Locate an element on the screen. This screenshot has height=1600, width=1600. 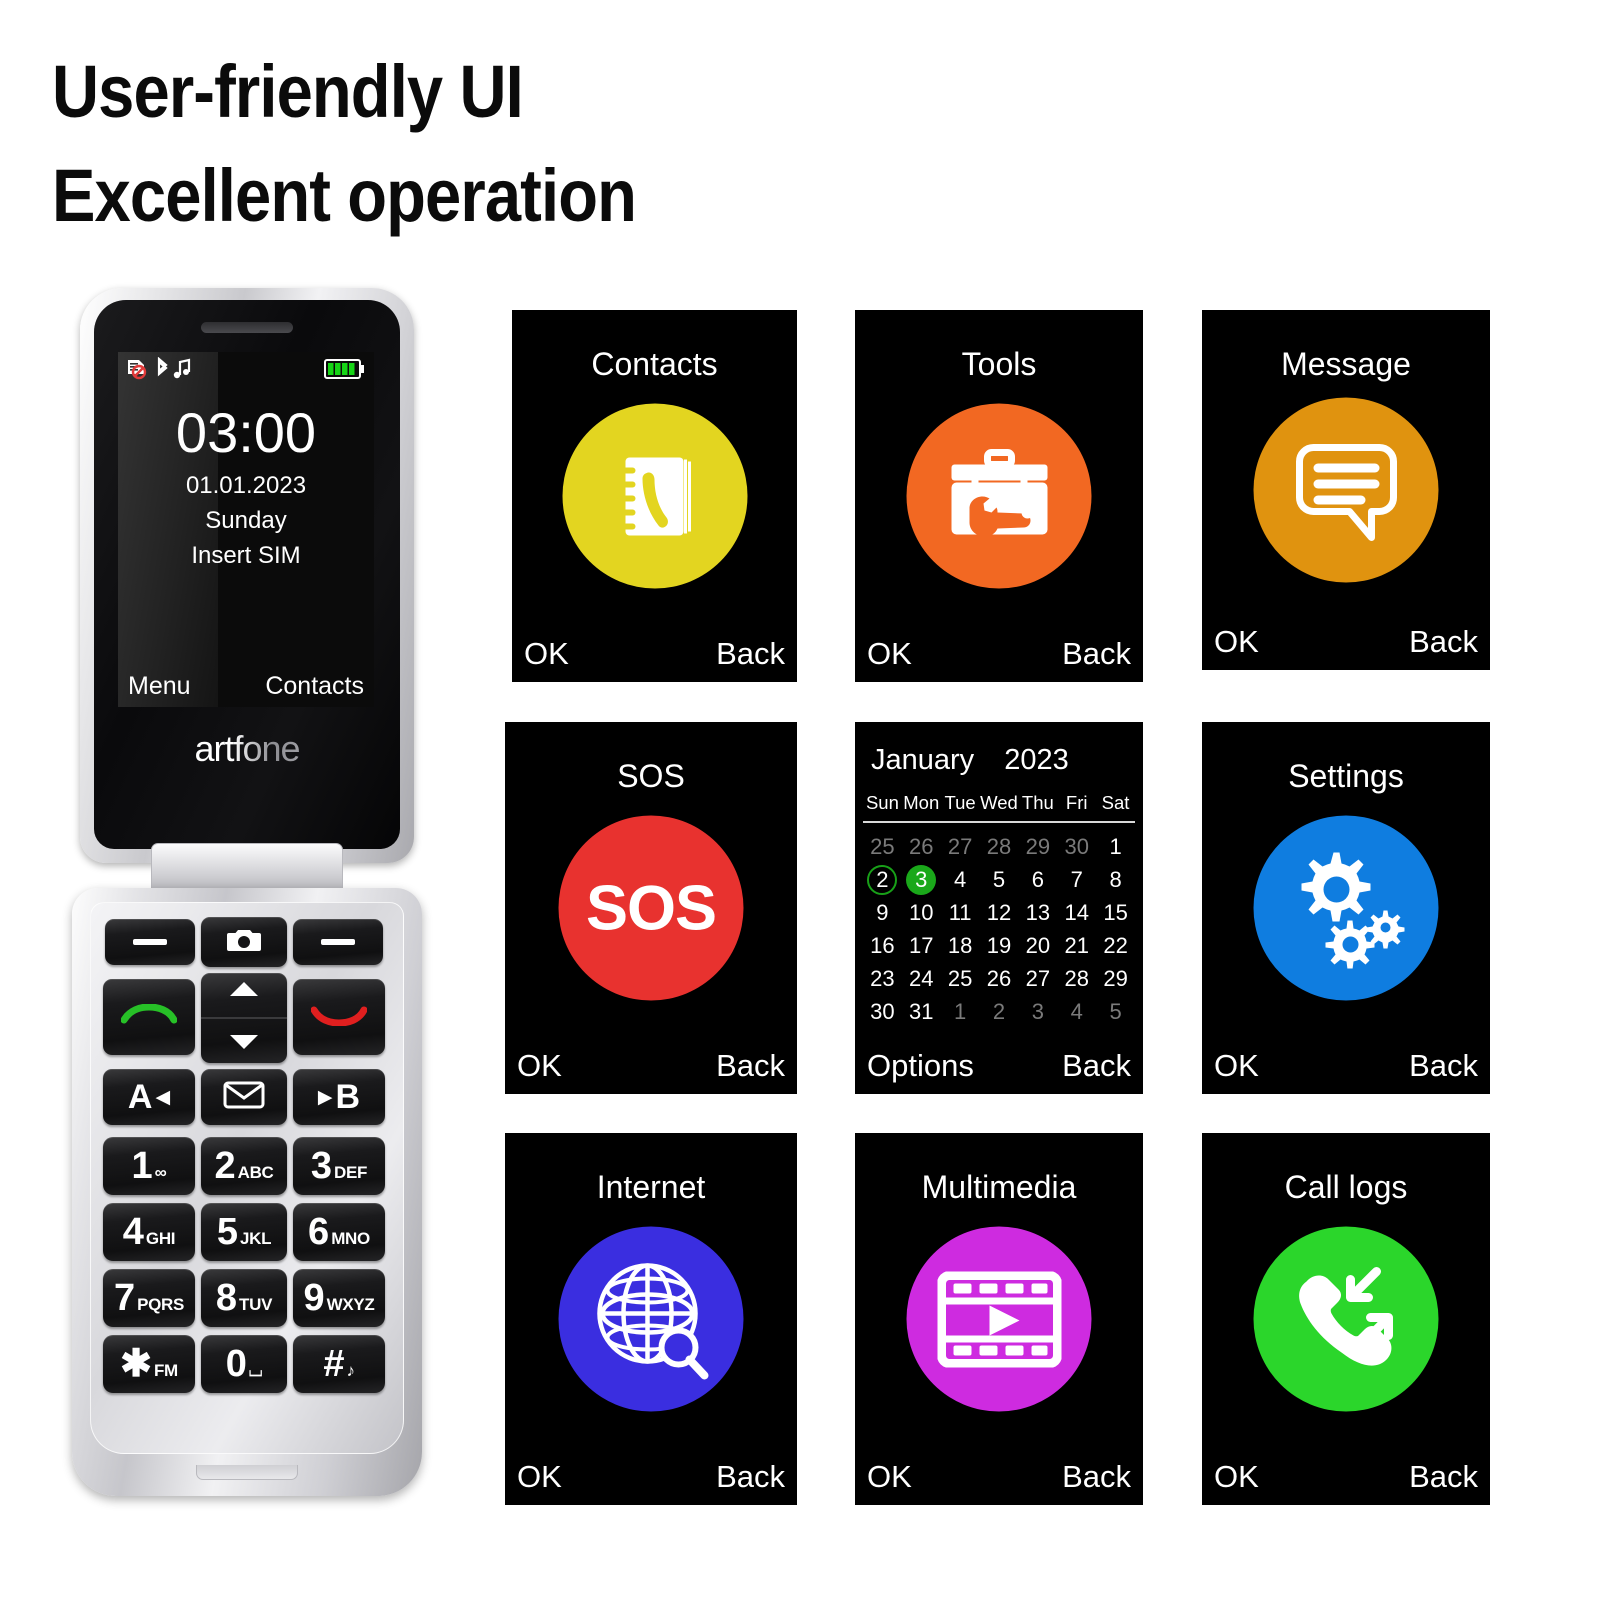
chevron-down-icon is located at coordinates (244, 1044).